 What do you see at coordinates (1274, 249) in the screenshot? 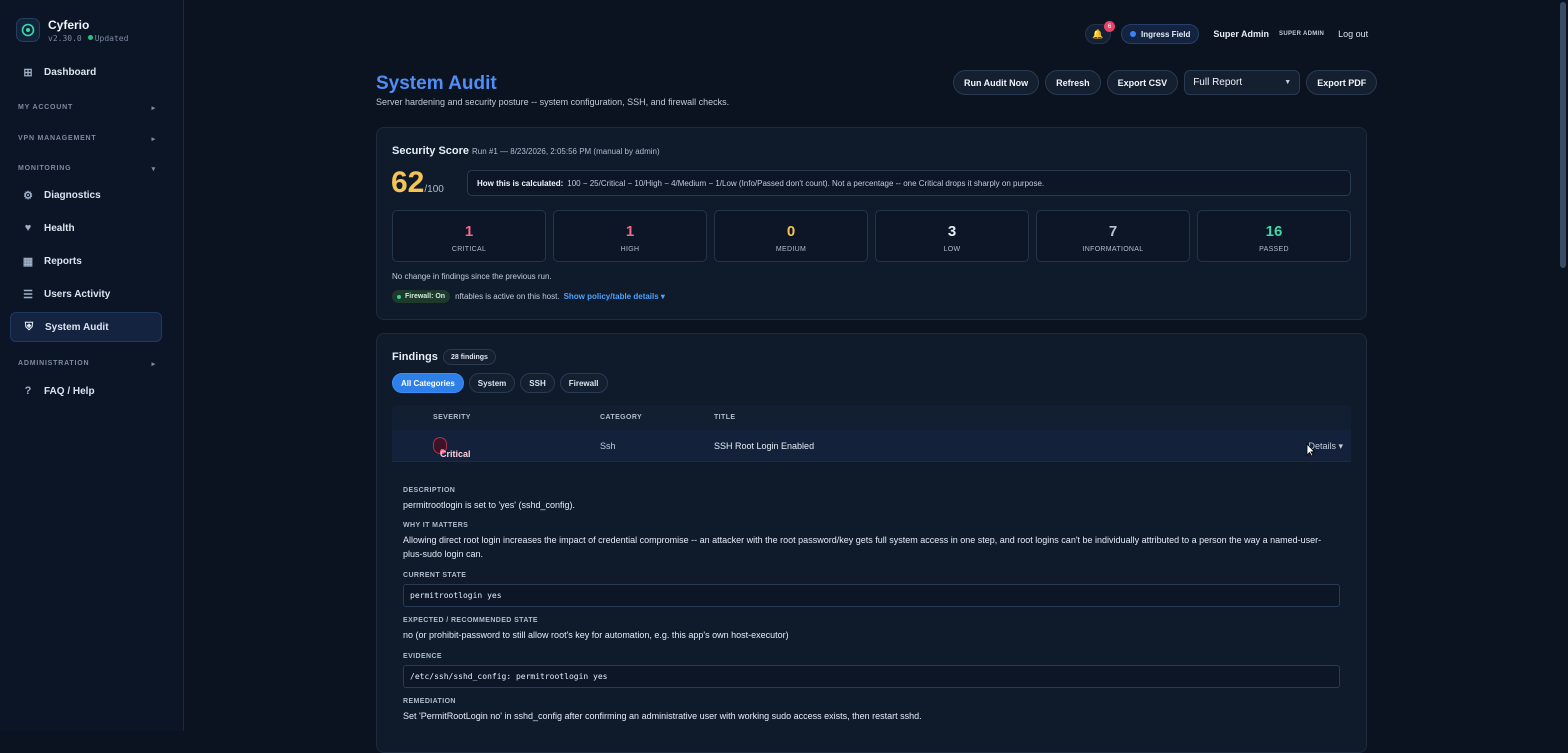
I see `stat-label: PASSED` at bounding box center [1274, 249].